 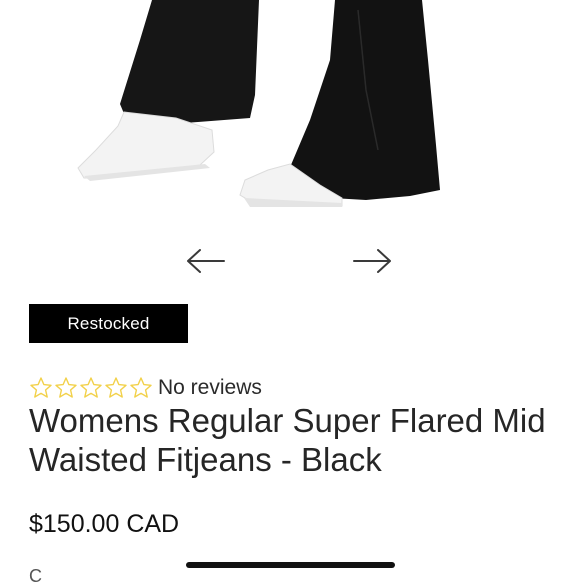 I want to click on product-price: $150.00 CAD, so click(x=104, y=524).